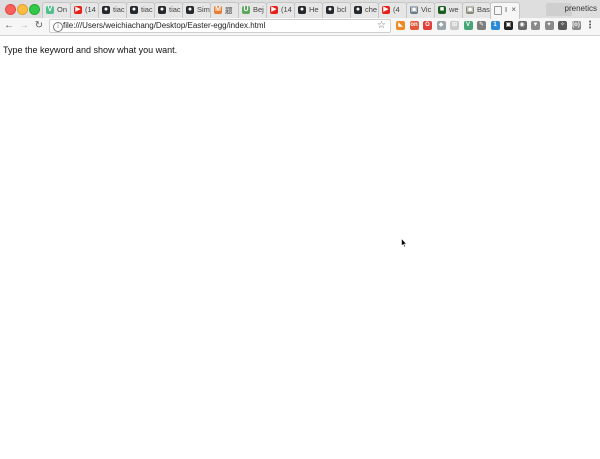 The height and width of the screenshot is (459, 600). I want to click on profile-area: prenetics, so click(570, 9).